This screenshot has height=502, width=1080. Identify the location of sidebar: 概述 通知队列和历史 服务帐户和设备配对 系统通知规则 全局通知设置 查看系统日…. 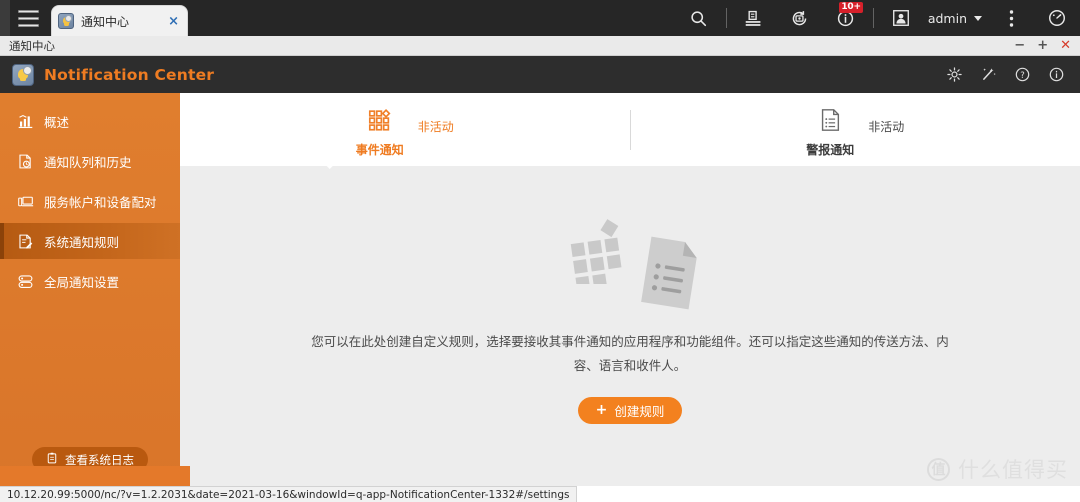
(90, 289).